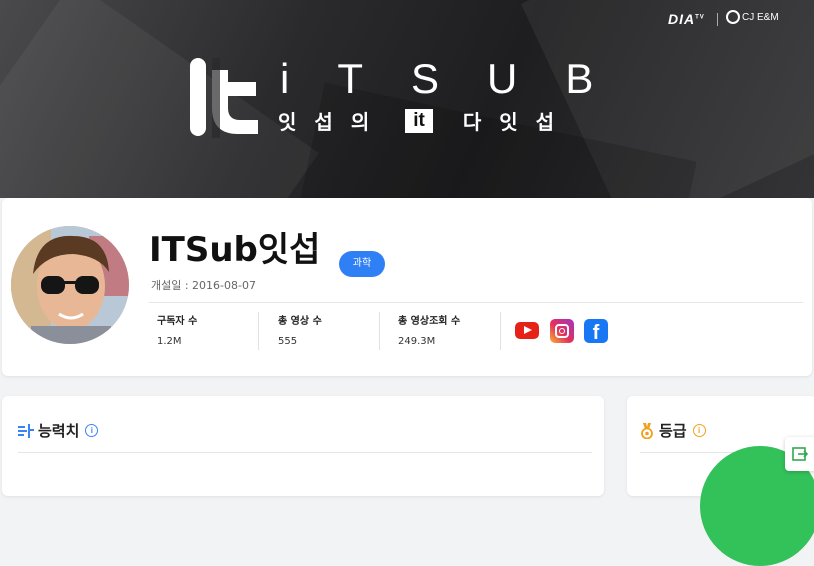 Image resolution: width=814 pixels, height=566 pixels. I want to click on itsub-logo-mark-icon, so click(224, 98).